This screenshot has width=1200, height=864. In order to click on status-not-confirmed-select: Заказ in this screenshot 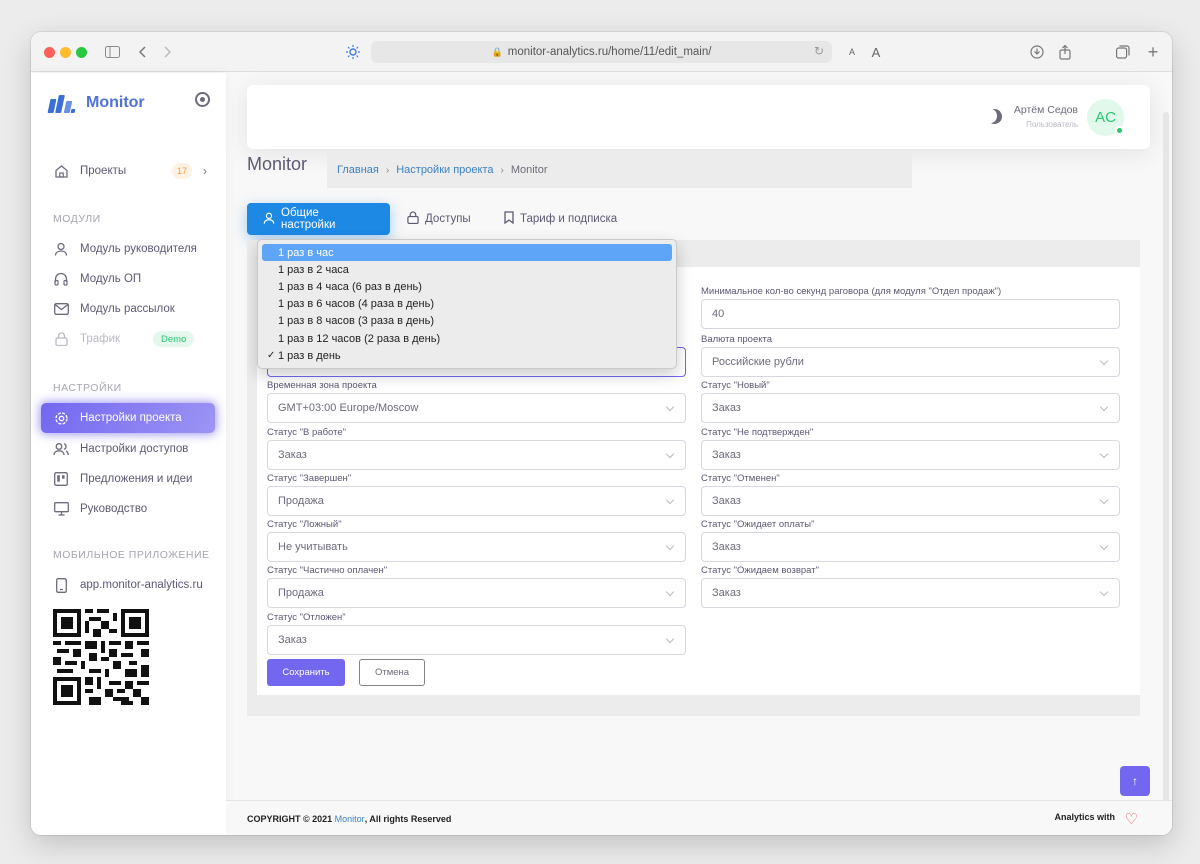, I will do `click(910, 455)`.